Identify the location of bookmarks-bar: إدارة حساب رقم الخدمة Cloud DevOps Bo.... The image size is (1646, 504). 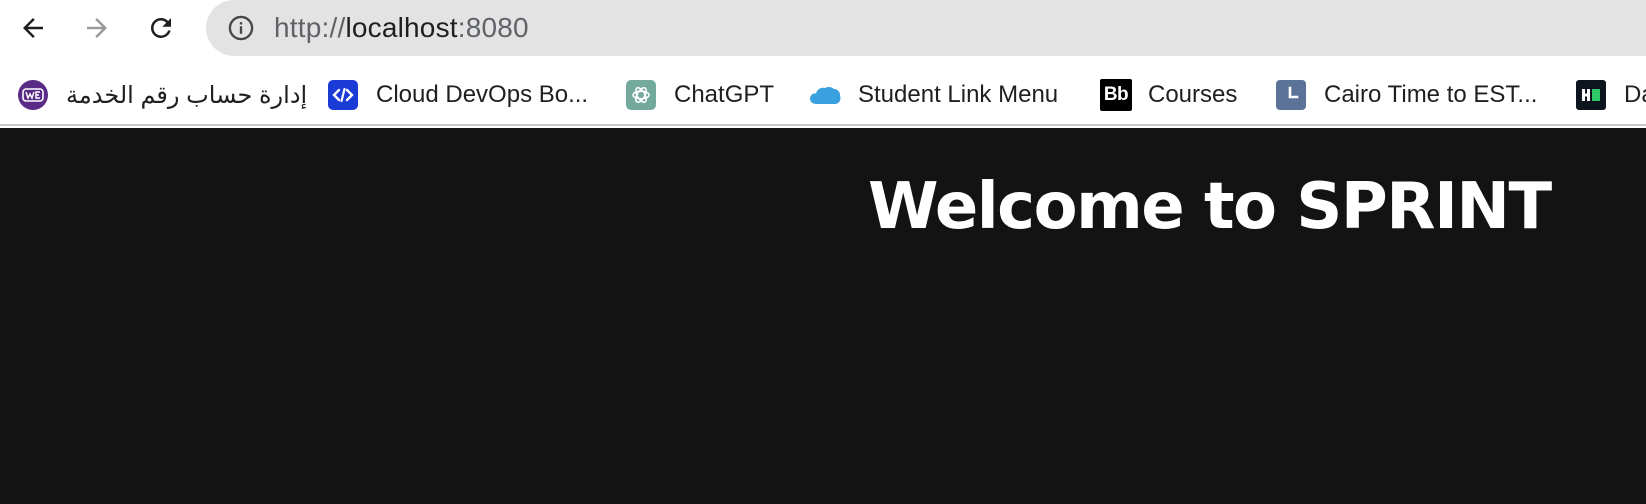
(823, 96).